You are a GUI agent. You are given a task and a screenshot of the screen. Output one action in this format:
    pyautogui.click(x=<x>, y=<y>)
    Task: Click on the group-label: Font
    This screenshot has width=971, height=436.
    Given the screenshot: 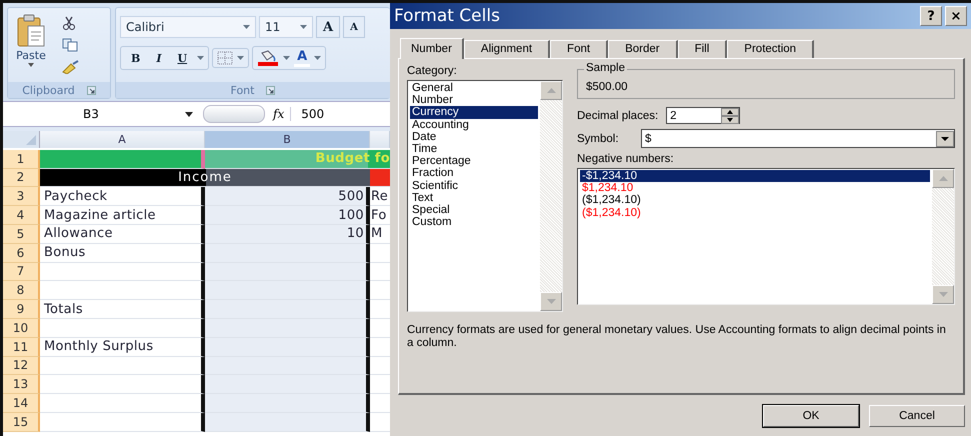 What is the action you would take?
    pyautogui.click(x=242, y=90)
    